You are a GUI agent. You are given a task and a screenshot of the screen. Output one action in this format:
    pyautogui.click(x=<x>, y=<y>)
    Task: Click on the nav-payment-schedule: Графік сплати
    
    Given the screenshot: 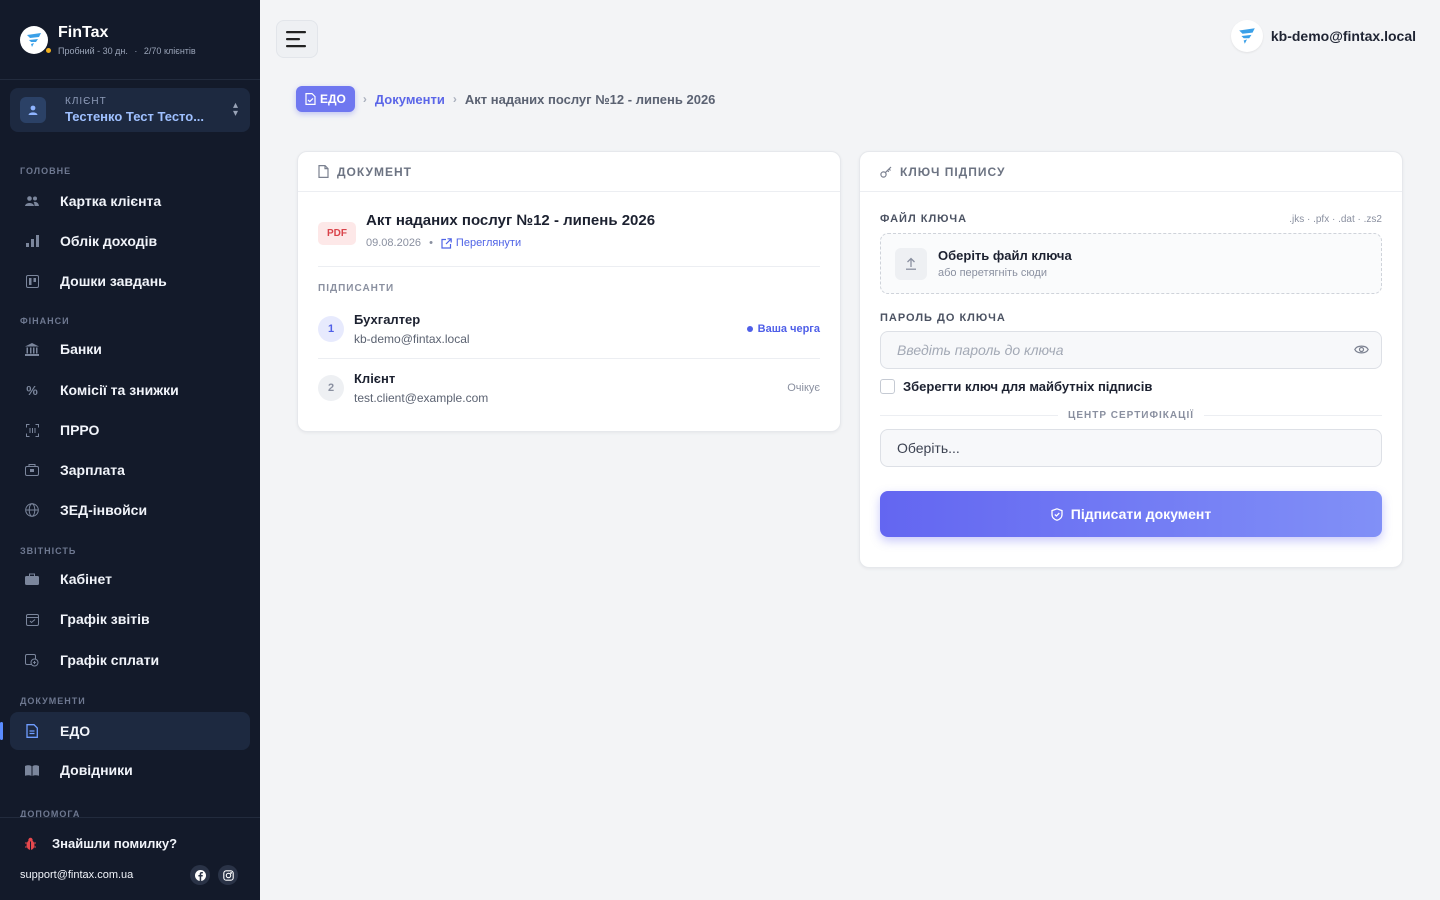 What is the action you would take?
    pyautogui.click(x=130, y=660)
    